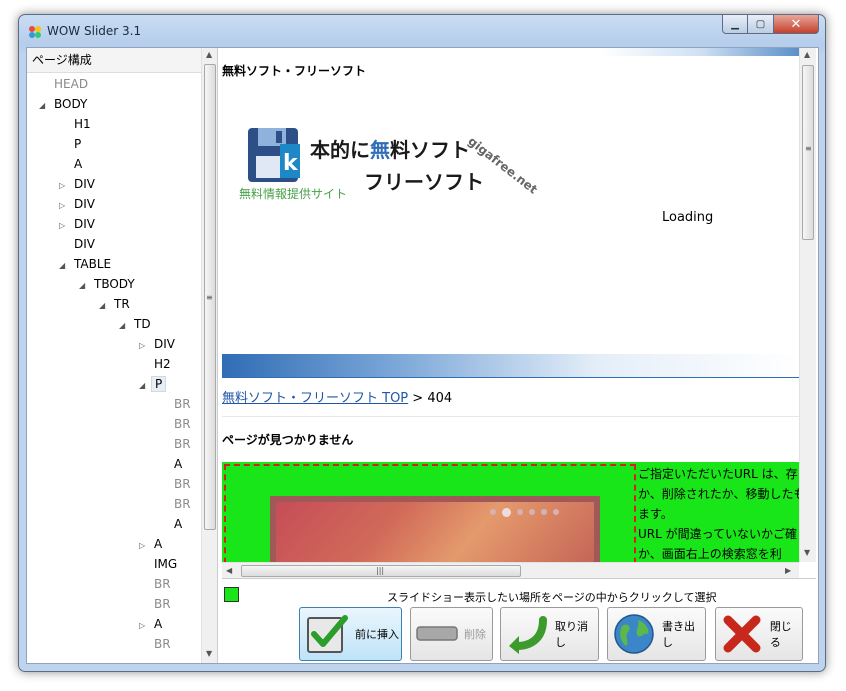 The height and width of the screenshot is (691, 846). What do you see at coordinates (718, 534) in the screenshot?
I see `paragraph-line: URL が間違っていないかご確` at bounding box center [718, 534].